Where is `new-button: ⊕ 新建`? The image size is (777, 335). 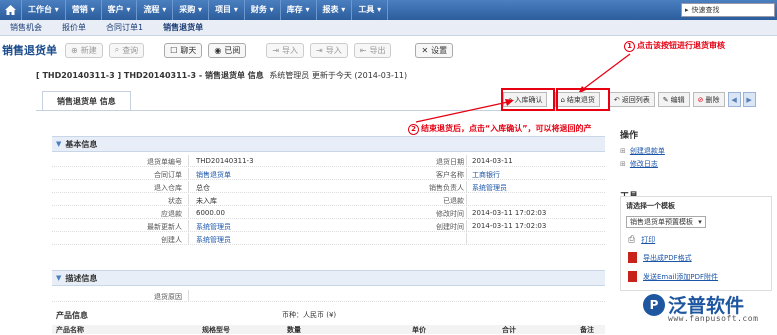 new-button: ⊕ 新建 is located at coordinates (84, 50).